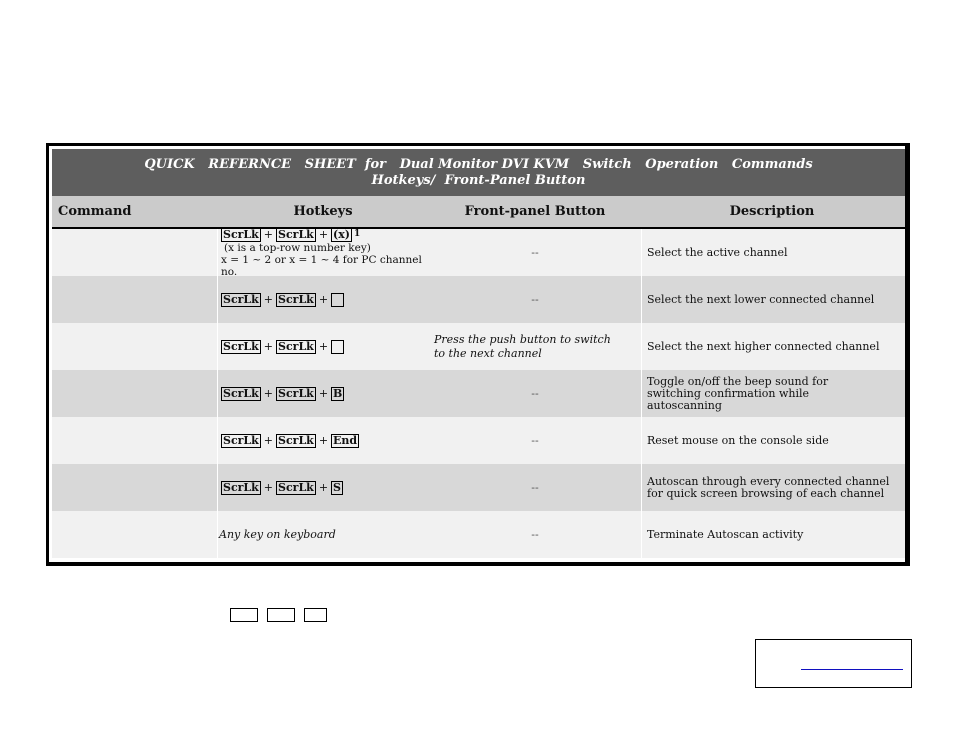  I want to click on column-header-front-panel: Front-panel Button, so click(535, 211).